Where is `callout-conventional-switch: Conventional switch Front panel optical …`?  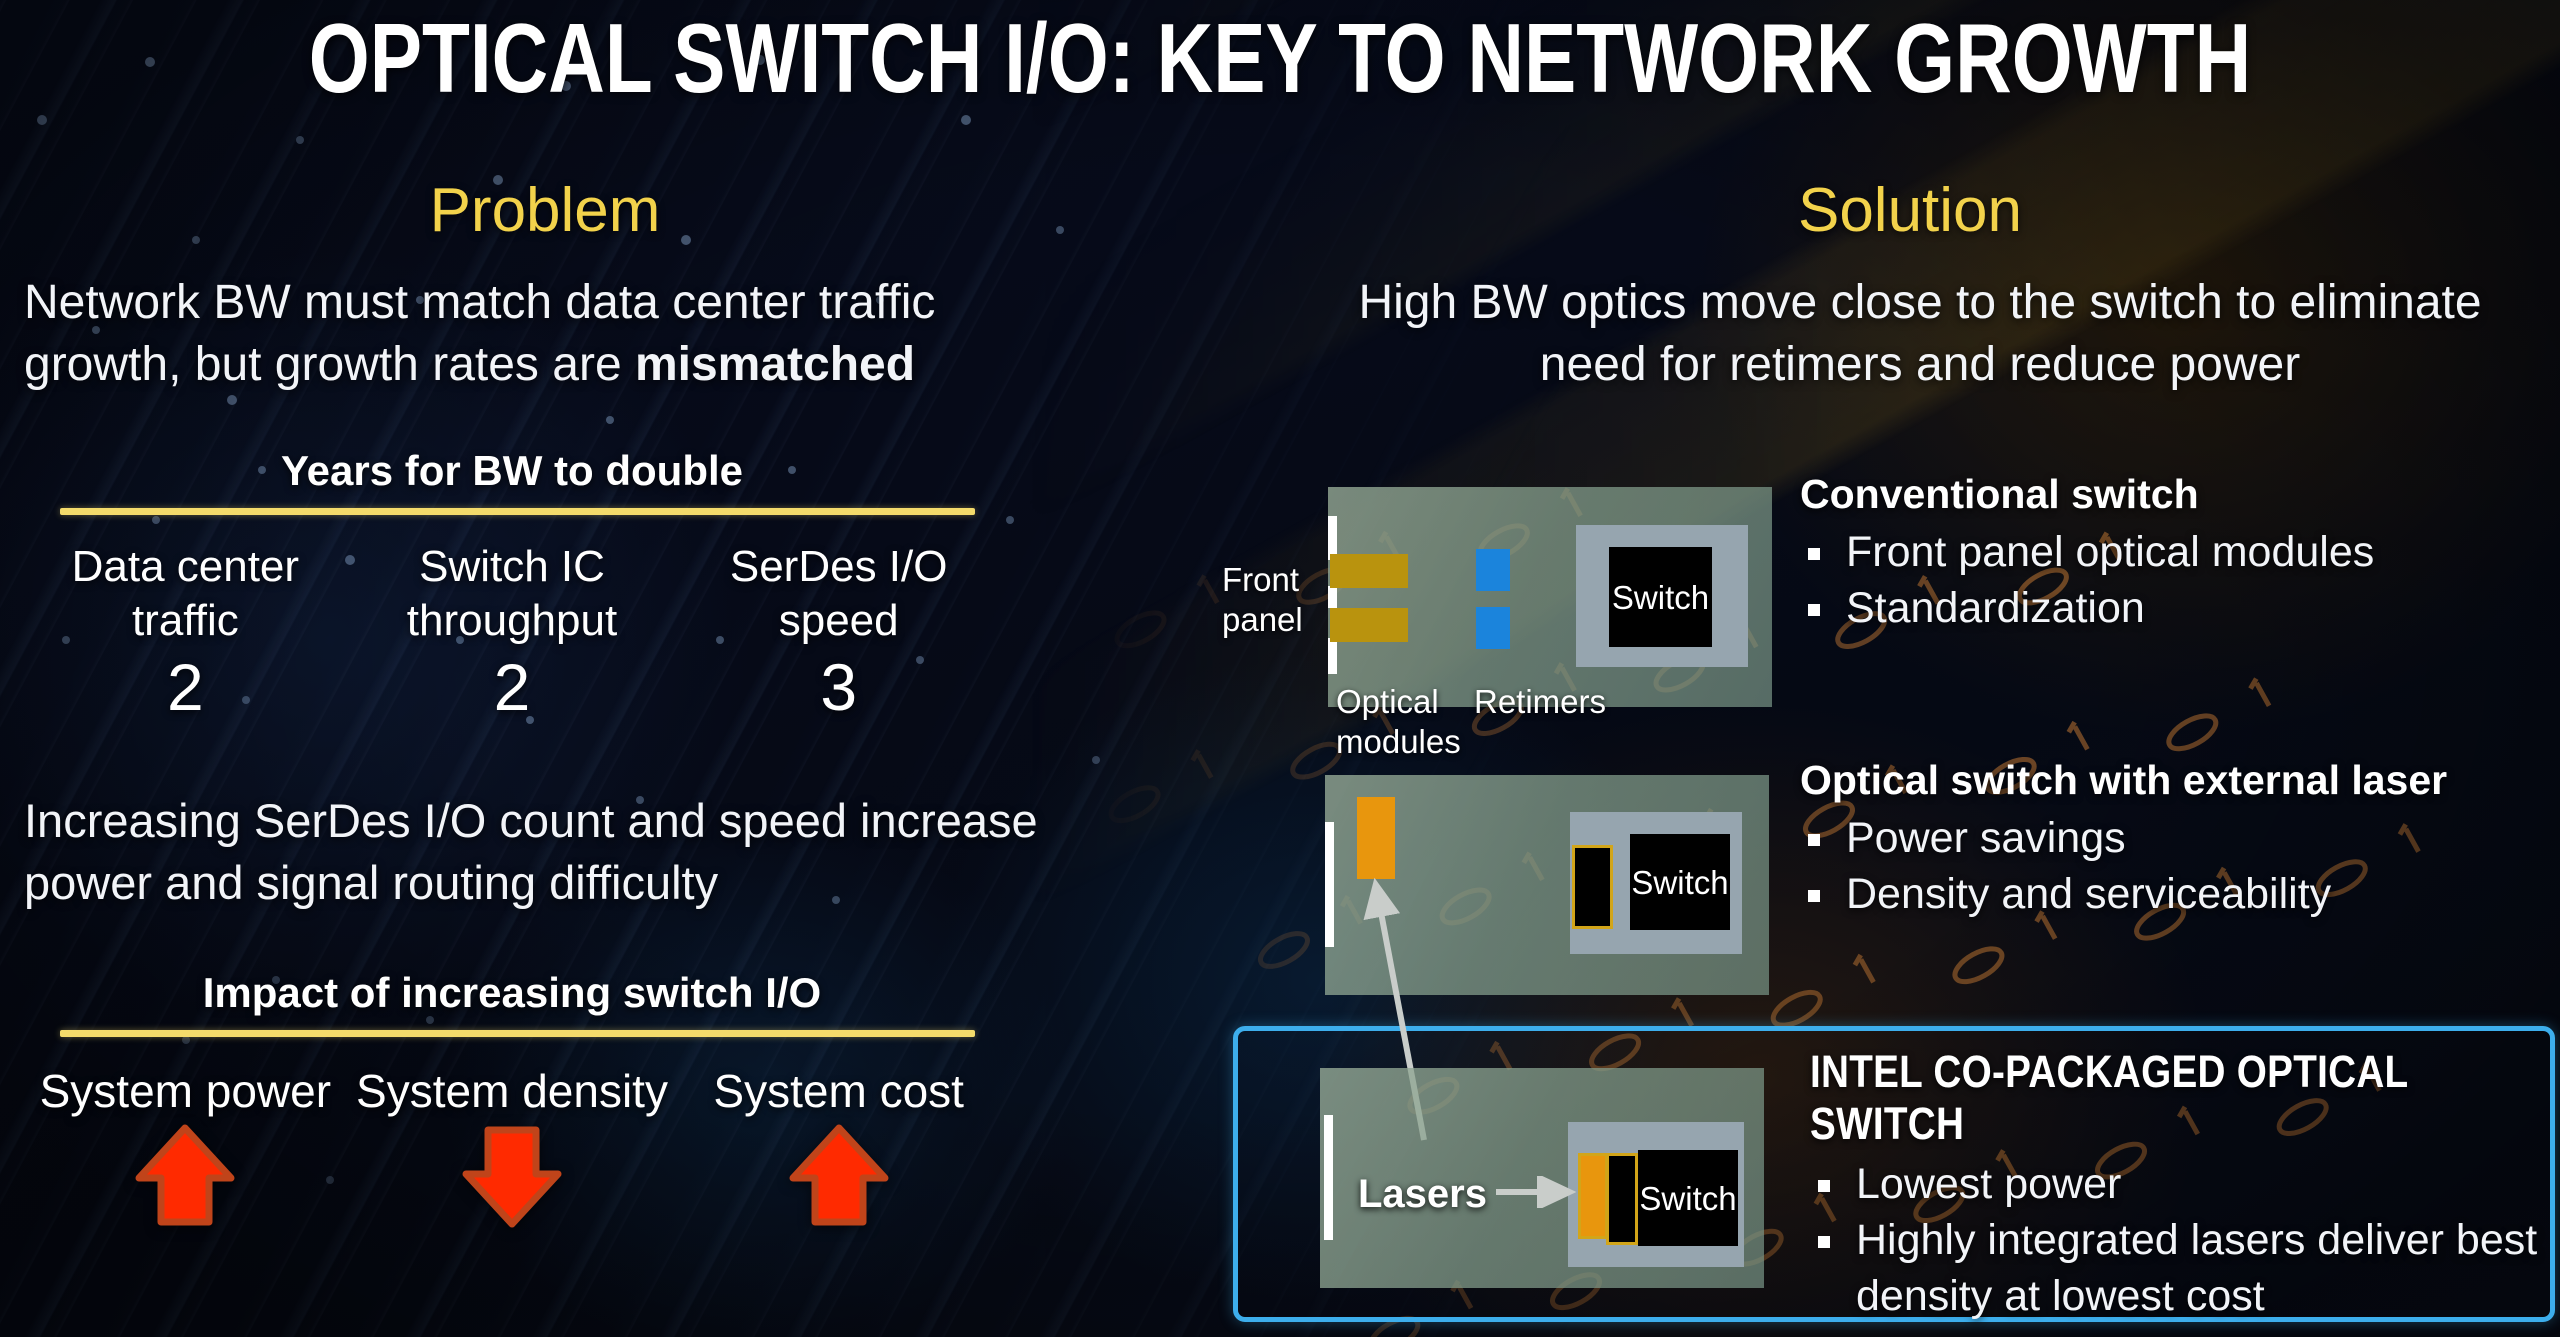 callout-conventional-switch: Conventional switch Front panel optical … is located at coordinates (2180, 553).